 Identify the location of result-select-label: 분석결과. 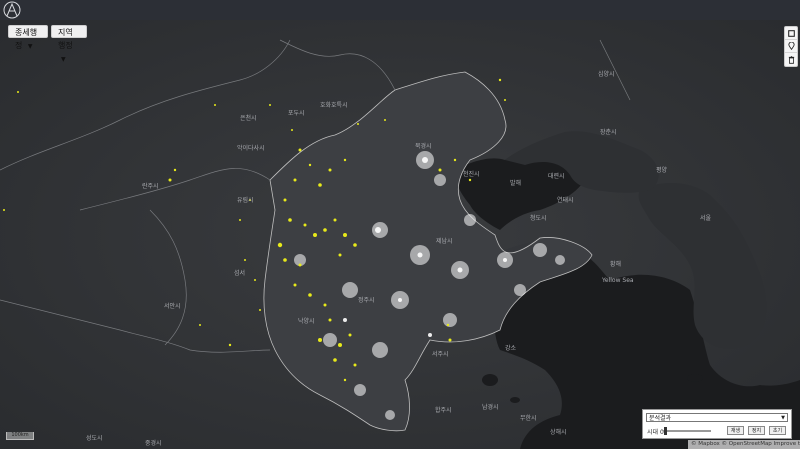
(660, 418).